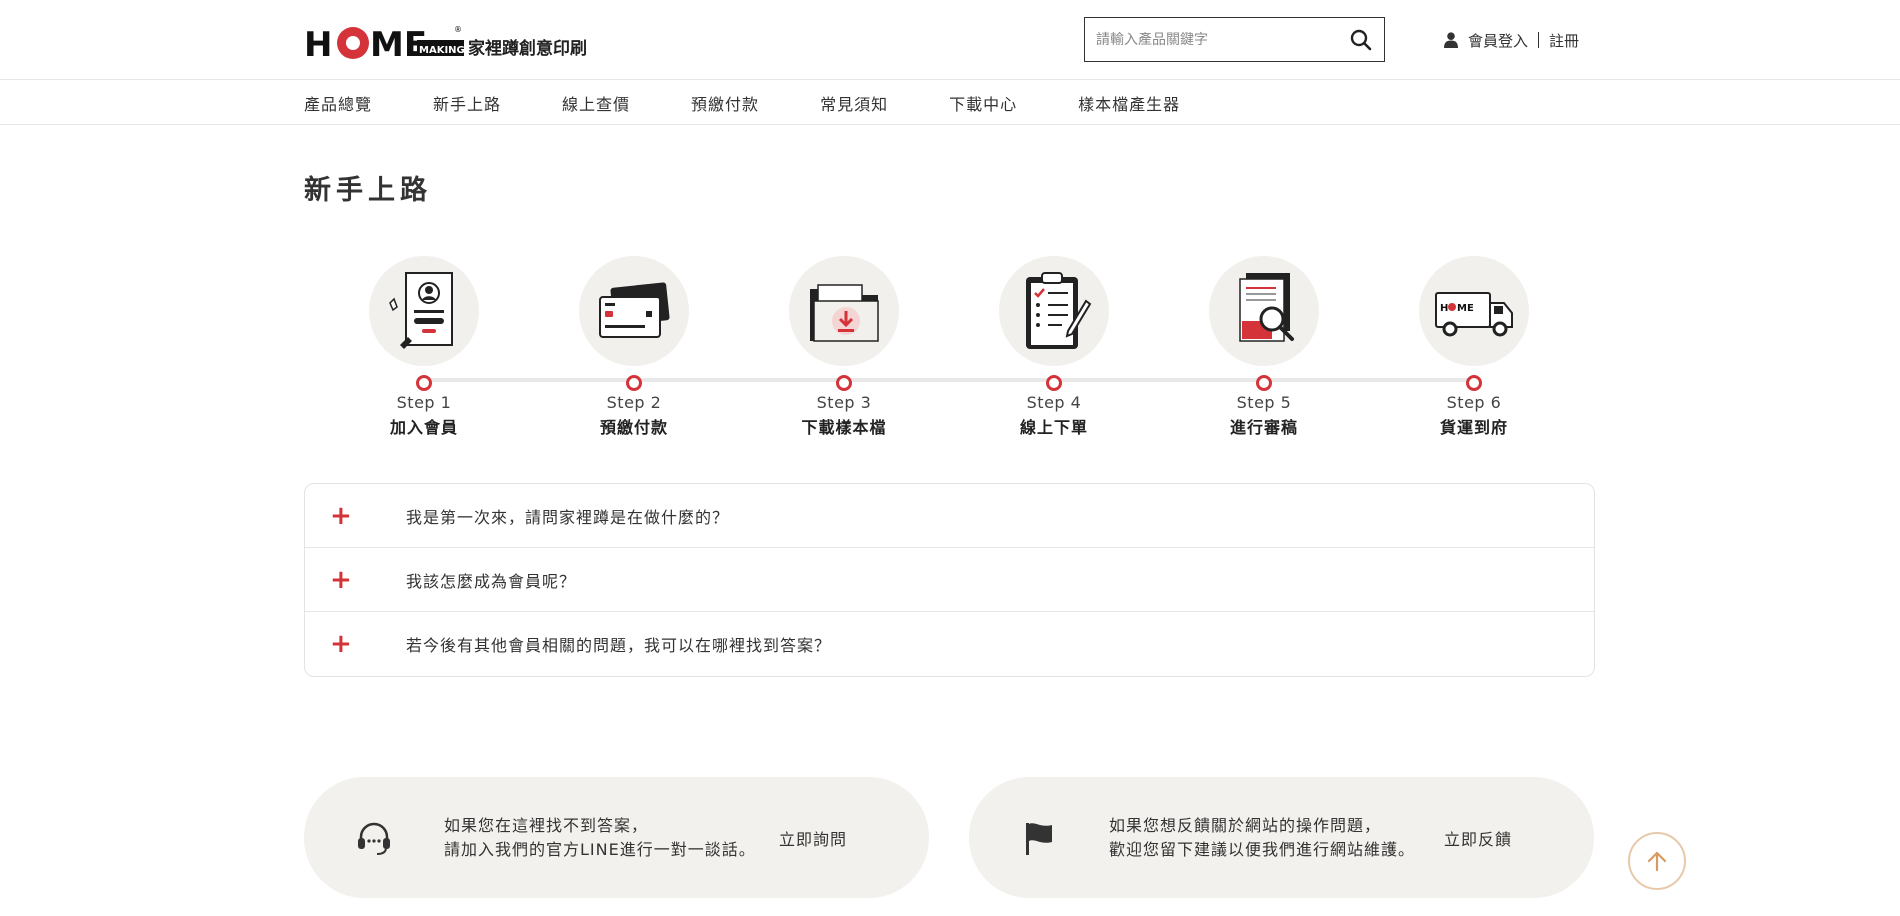 The image size is (1900, 916). I want to click on step-6-image: H ME, so click(1474, 311).